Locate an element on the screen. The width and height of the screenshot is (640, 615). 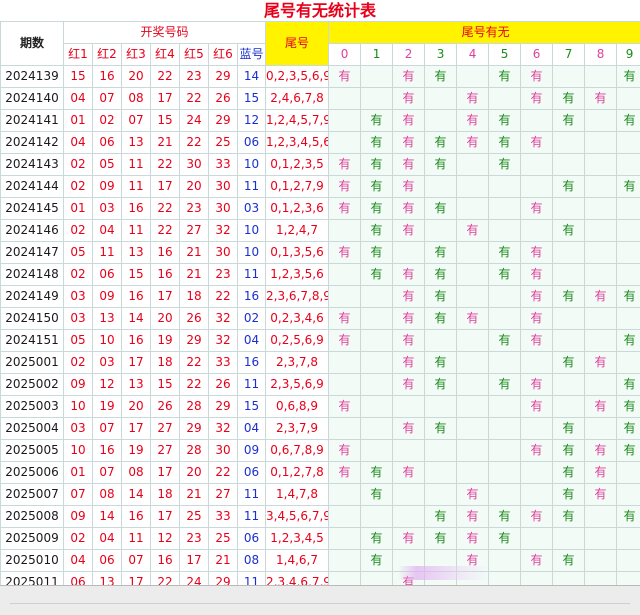
period-cell: 2025008 is located at coordinates (32, 517).